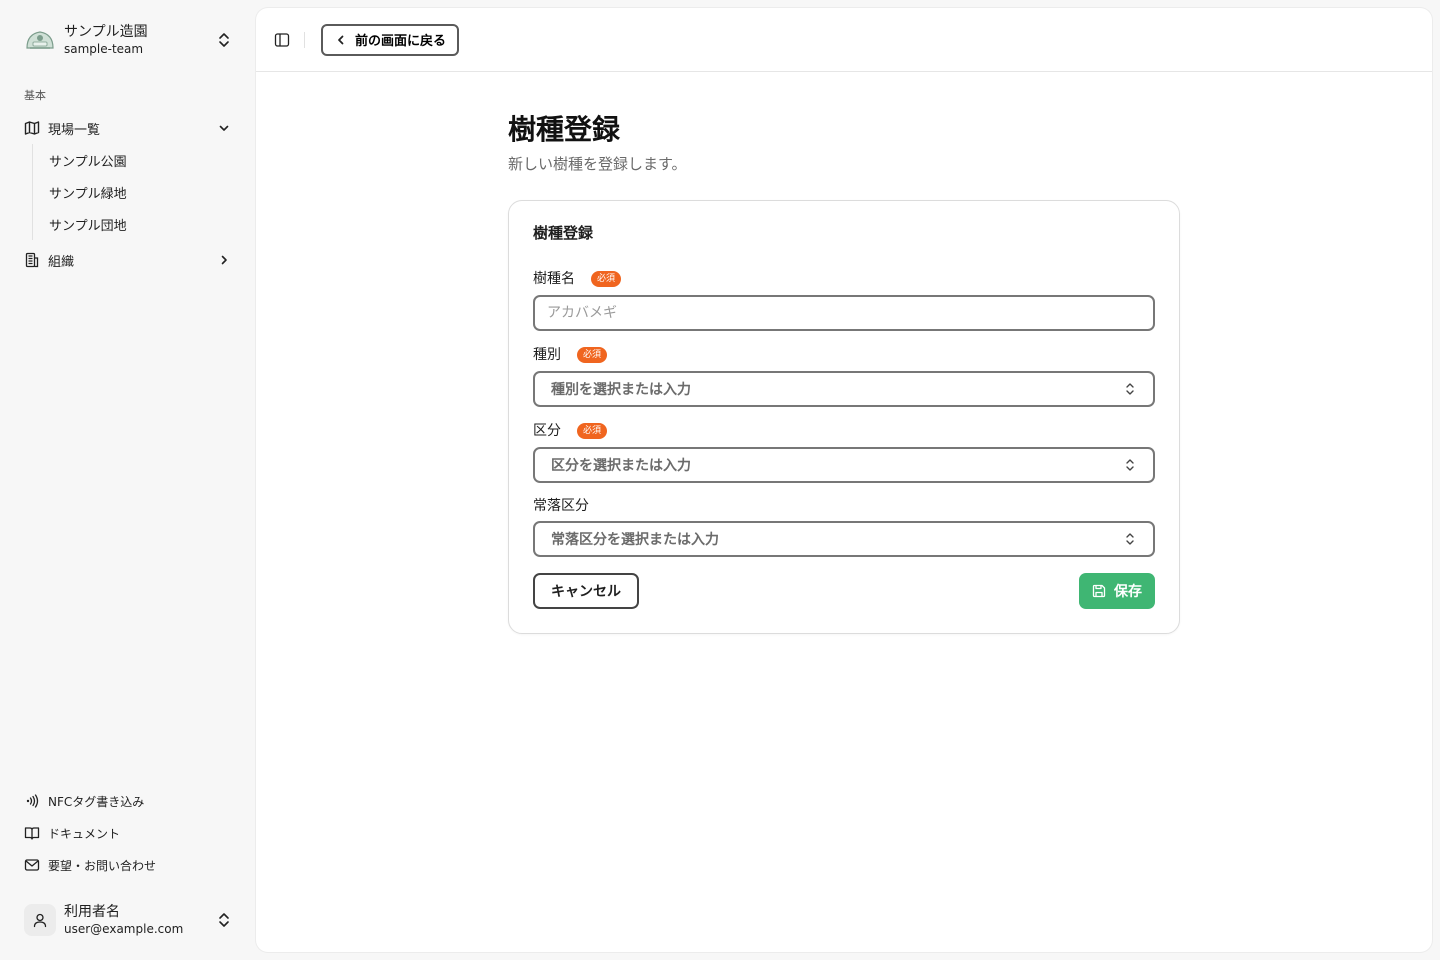  Describe the element at coordinates (84, 833) in the screenshot. I see `sidebar-footer-label: ドキュメント` at that location.